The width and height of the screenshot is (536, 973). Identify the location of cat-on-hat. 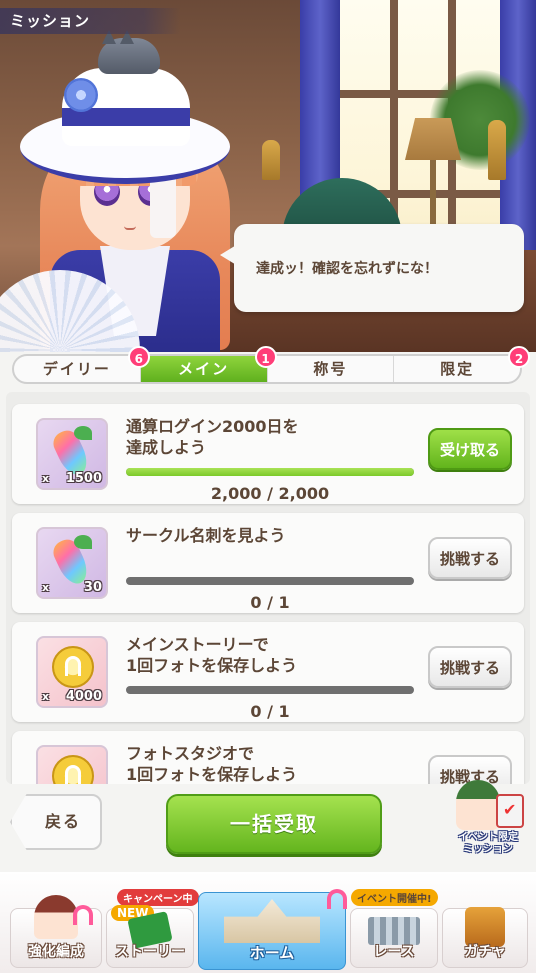
(129, 56).